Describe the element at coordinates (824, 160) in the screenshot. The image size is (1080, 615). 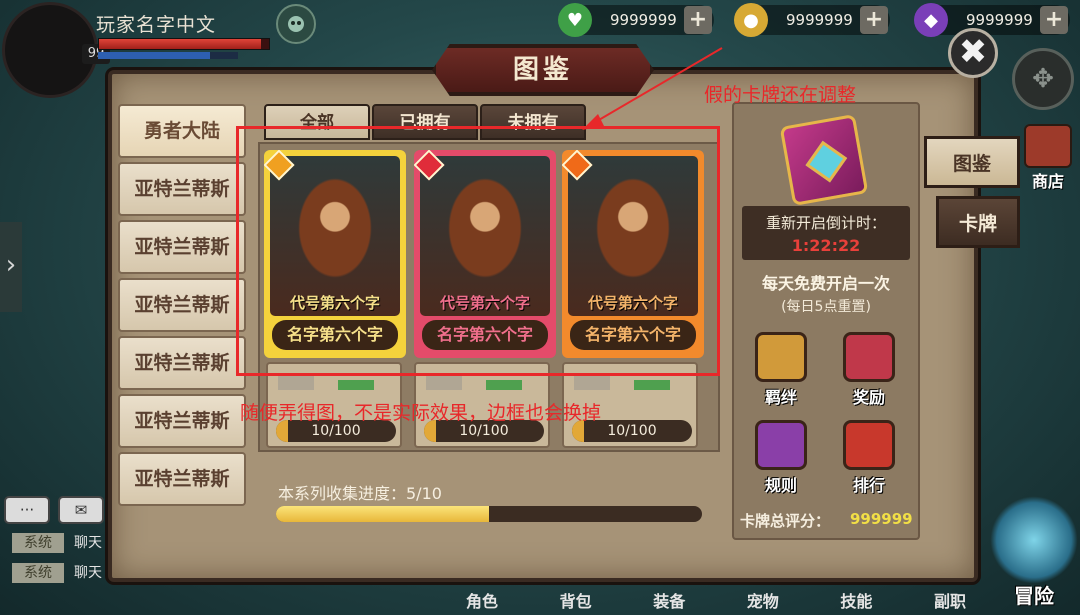
I see `card-pack-book-icon` at that location.